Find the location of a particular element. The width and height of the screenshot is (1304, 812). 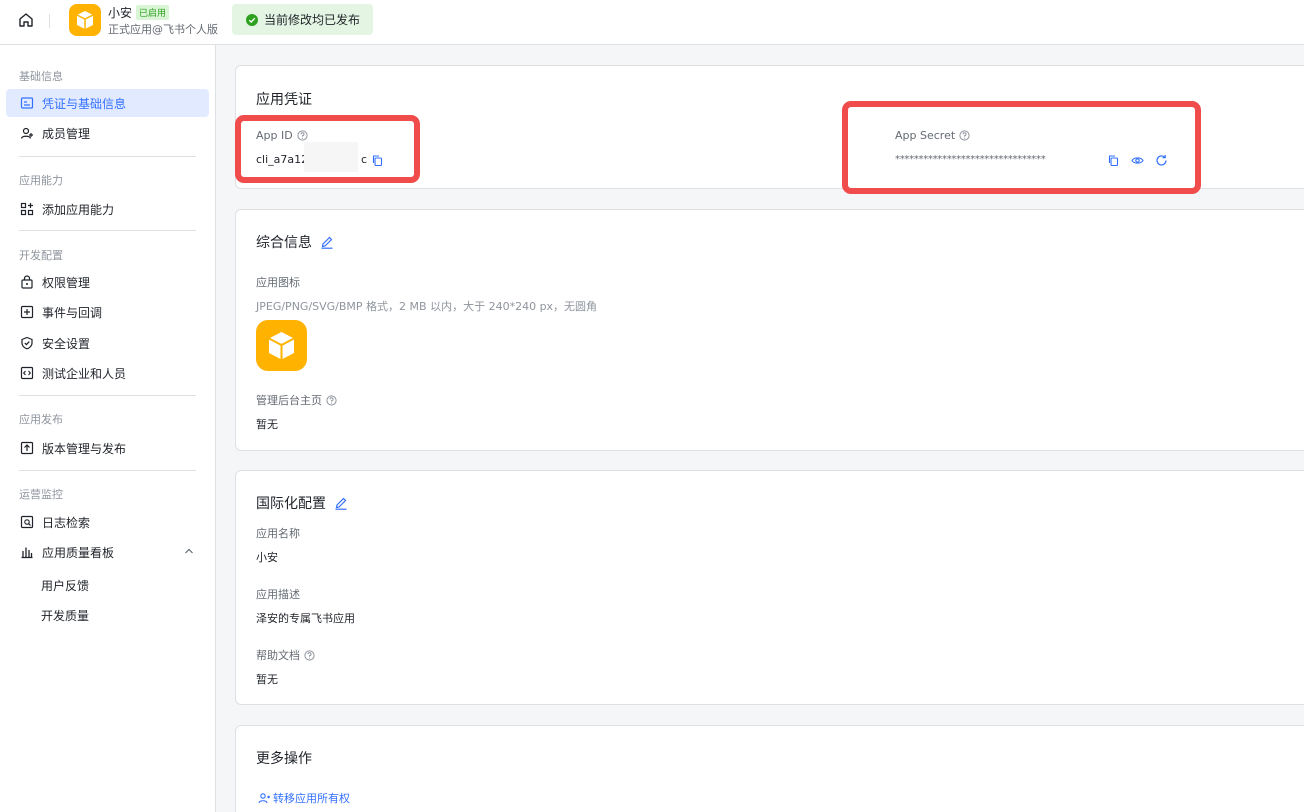

publish-status-tag: 当前修改均已发布 is located at coordinates (303, 19).